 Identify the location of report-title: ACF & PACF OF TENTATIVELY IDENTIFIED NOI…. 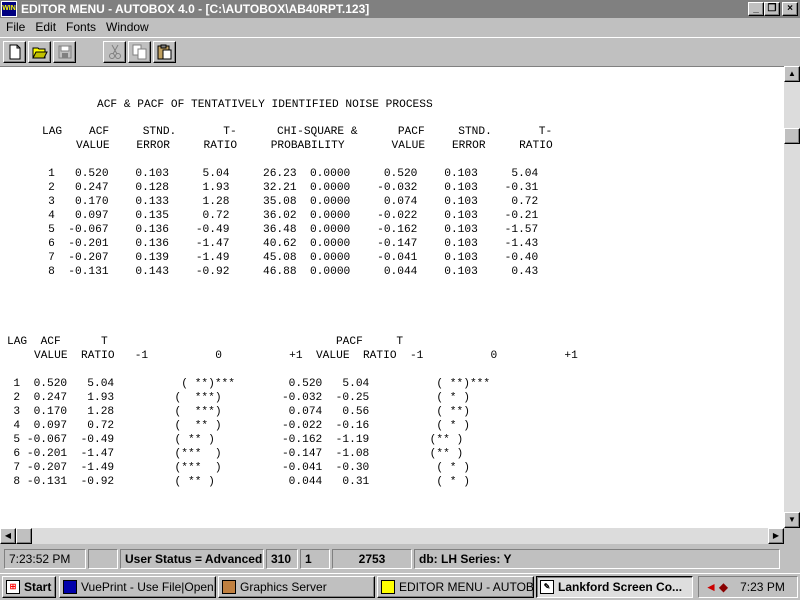
(265, 105).